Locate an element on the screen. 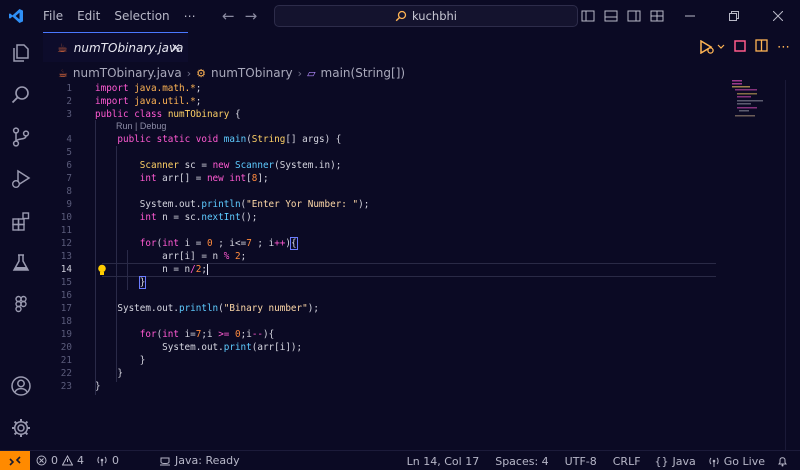 This screenshot has width=800, height=470. minimize-button is located at coordinates (690, 16).